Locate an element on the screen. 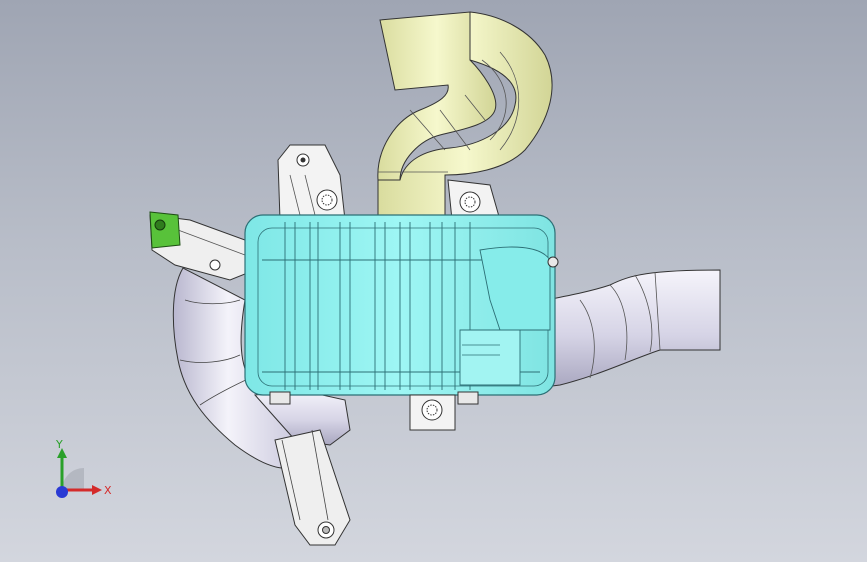 The image size is (867, 562). y-axis-label: Y is located at coordinates (59, 445).